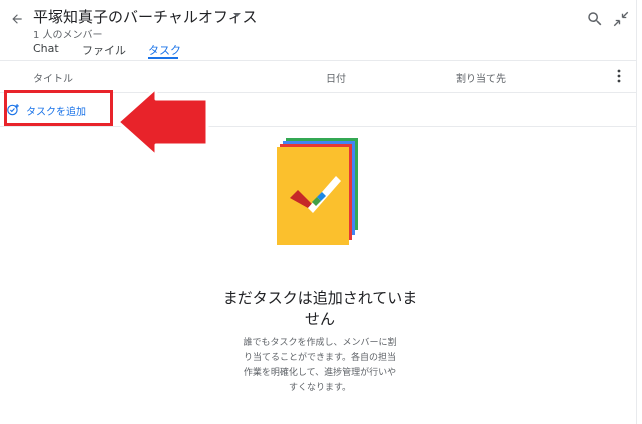 This screenshot has width=642, height=424. I want to click on collapse-icon, so click(621, 19).